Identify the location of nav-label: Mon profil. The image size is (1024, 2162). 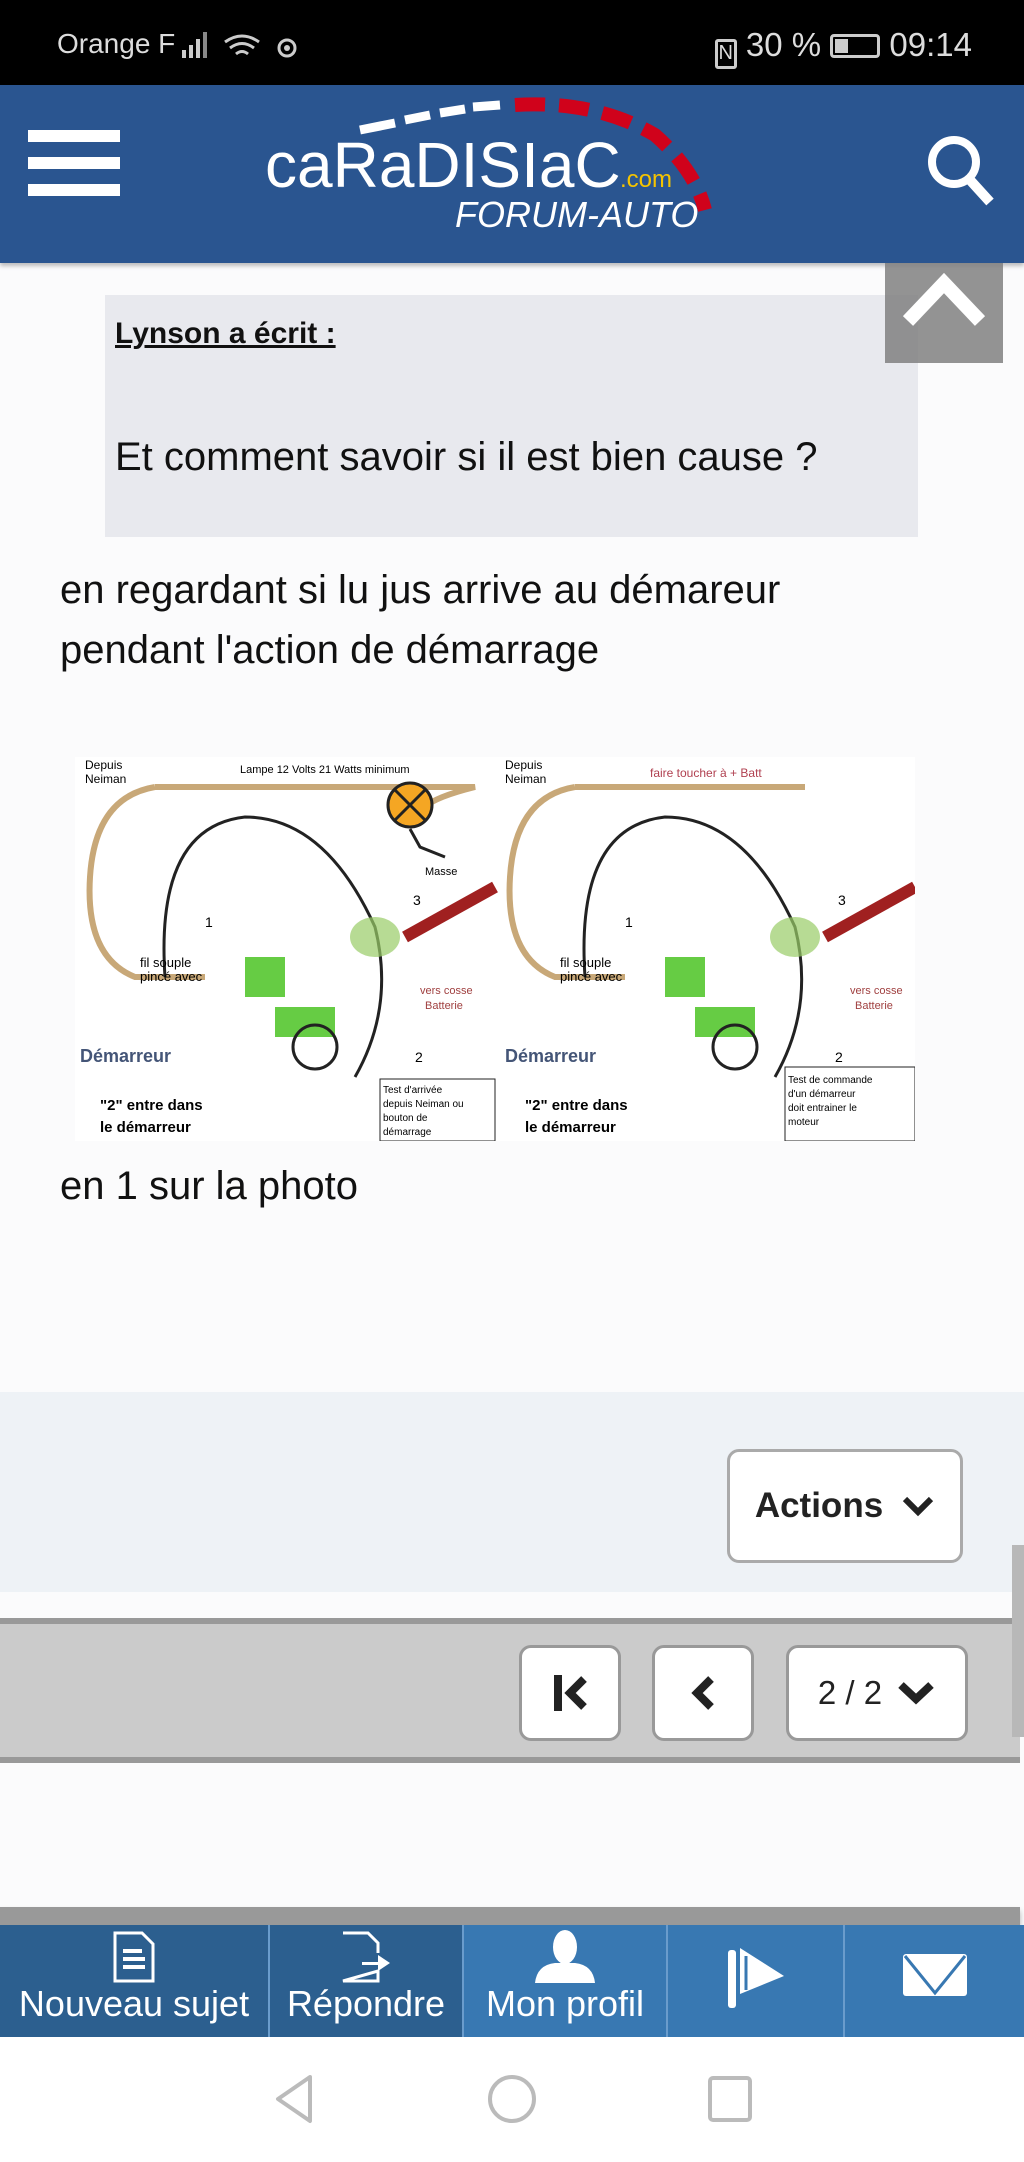
(565, 2003).